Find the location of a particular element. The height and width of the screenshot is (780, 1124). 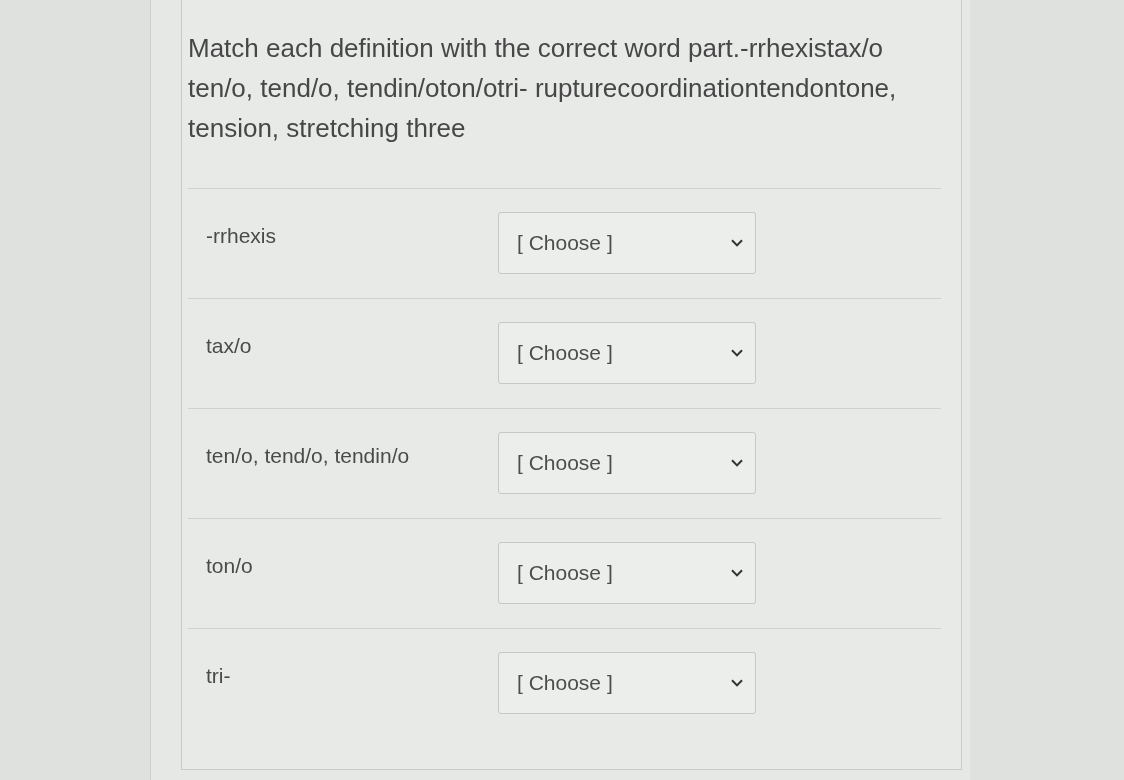

word-part-label: tax/o is located at coordinates (229, 345).